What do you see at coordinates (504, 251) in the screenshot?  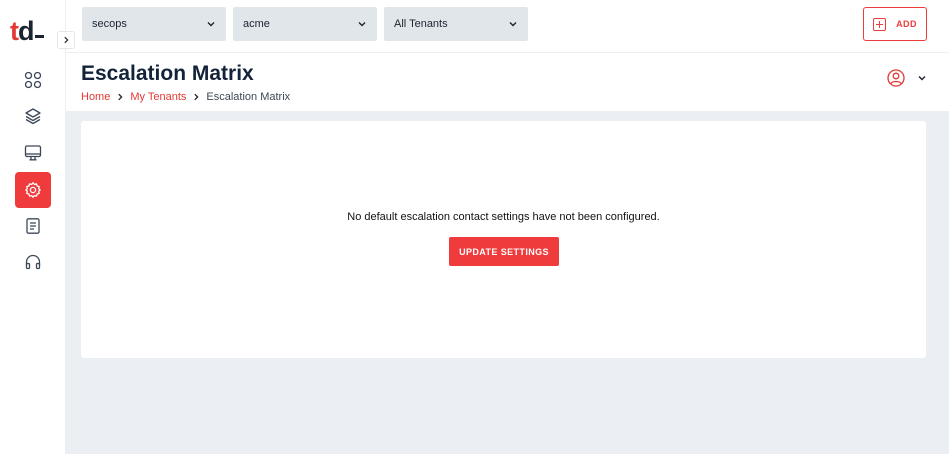 I see `update-settings-button: UPDATE SETTINGS` at bounding box center [504, 251].